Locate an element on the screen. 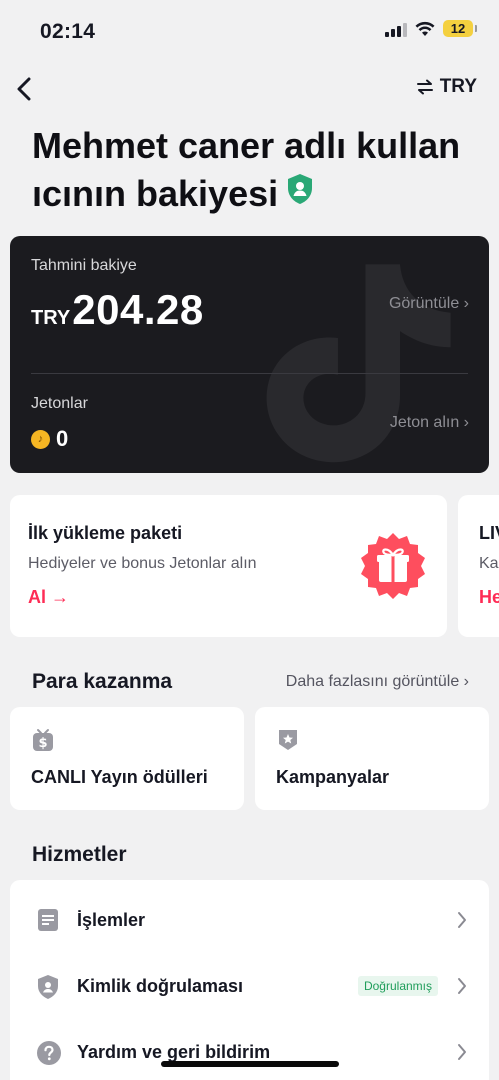 Image resolution: width=499 pixels, height=1080 pixels. campaigns-tile: Kampanyalar is located at coordinates (372, 758).